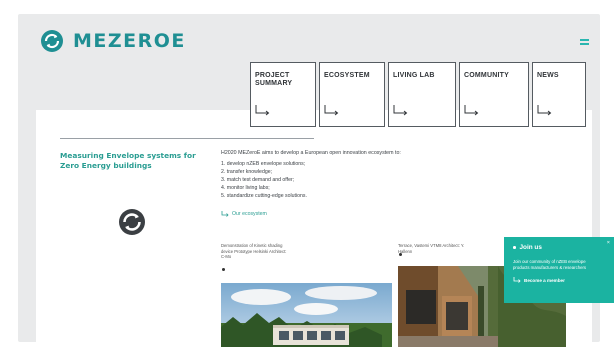 The width and height of the screenshot is (614, 351). Describe the element at coordinates (486, 75) in the screenshot. I see `nav-label: COMMUNITY` at that location.